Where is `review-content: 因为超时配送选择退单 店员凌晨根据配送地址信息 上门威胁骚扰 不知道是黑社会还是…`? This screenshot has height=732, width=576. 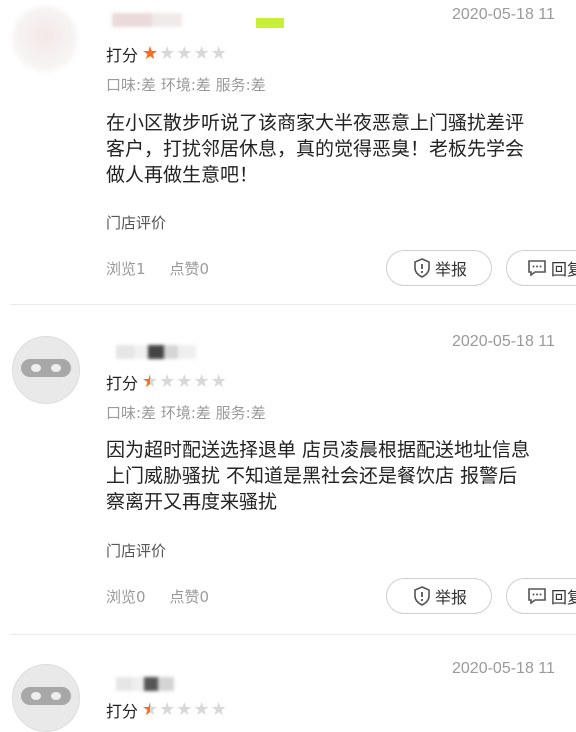 review-content: 因为超时配送选择退单 店员凌晨根据配送地址信息 上门威胁骚扰 不知道是黑社会还是… is located at coordinates (341, 476).